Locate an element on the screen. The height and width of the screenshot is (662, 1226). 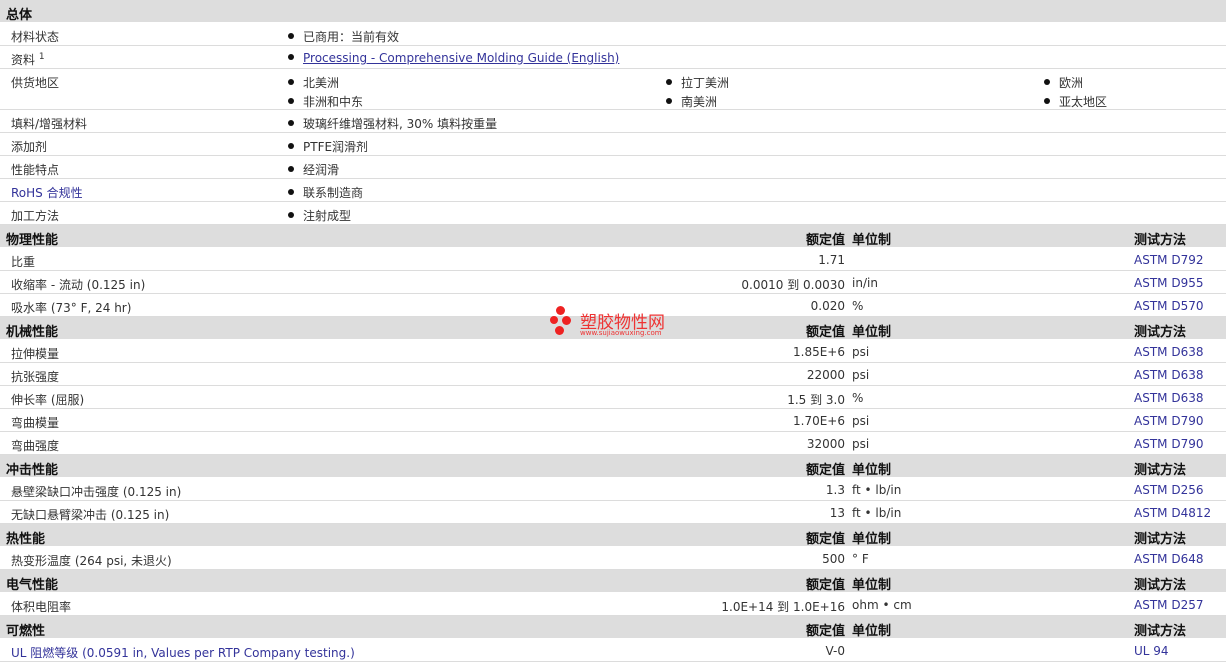
test-method-link: ASTM D4812 is located at coordinates (1172, 513).